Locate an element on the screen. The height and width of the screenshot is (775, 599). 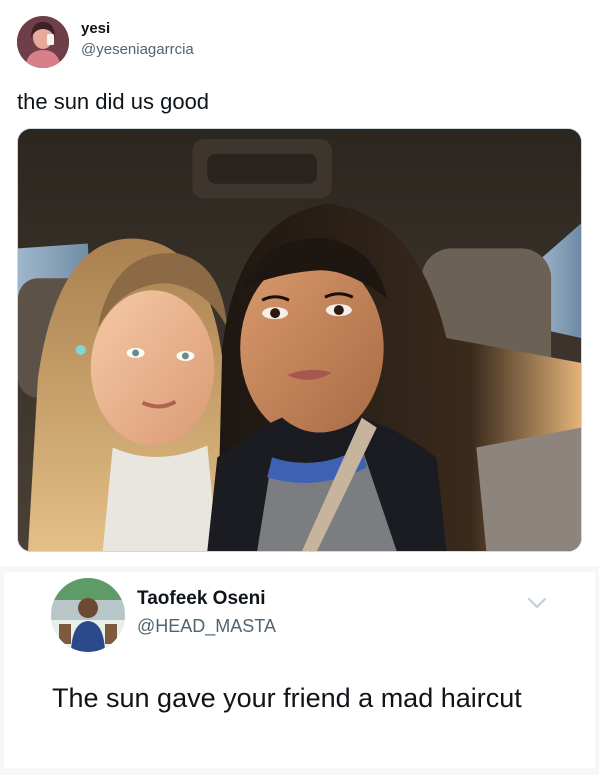
reply-author-avatar is located at coordinates (88, 615).